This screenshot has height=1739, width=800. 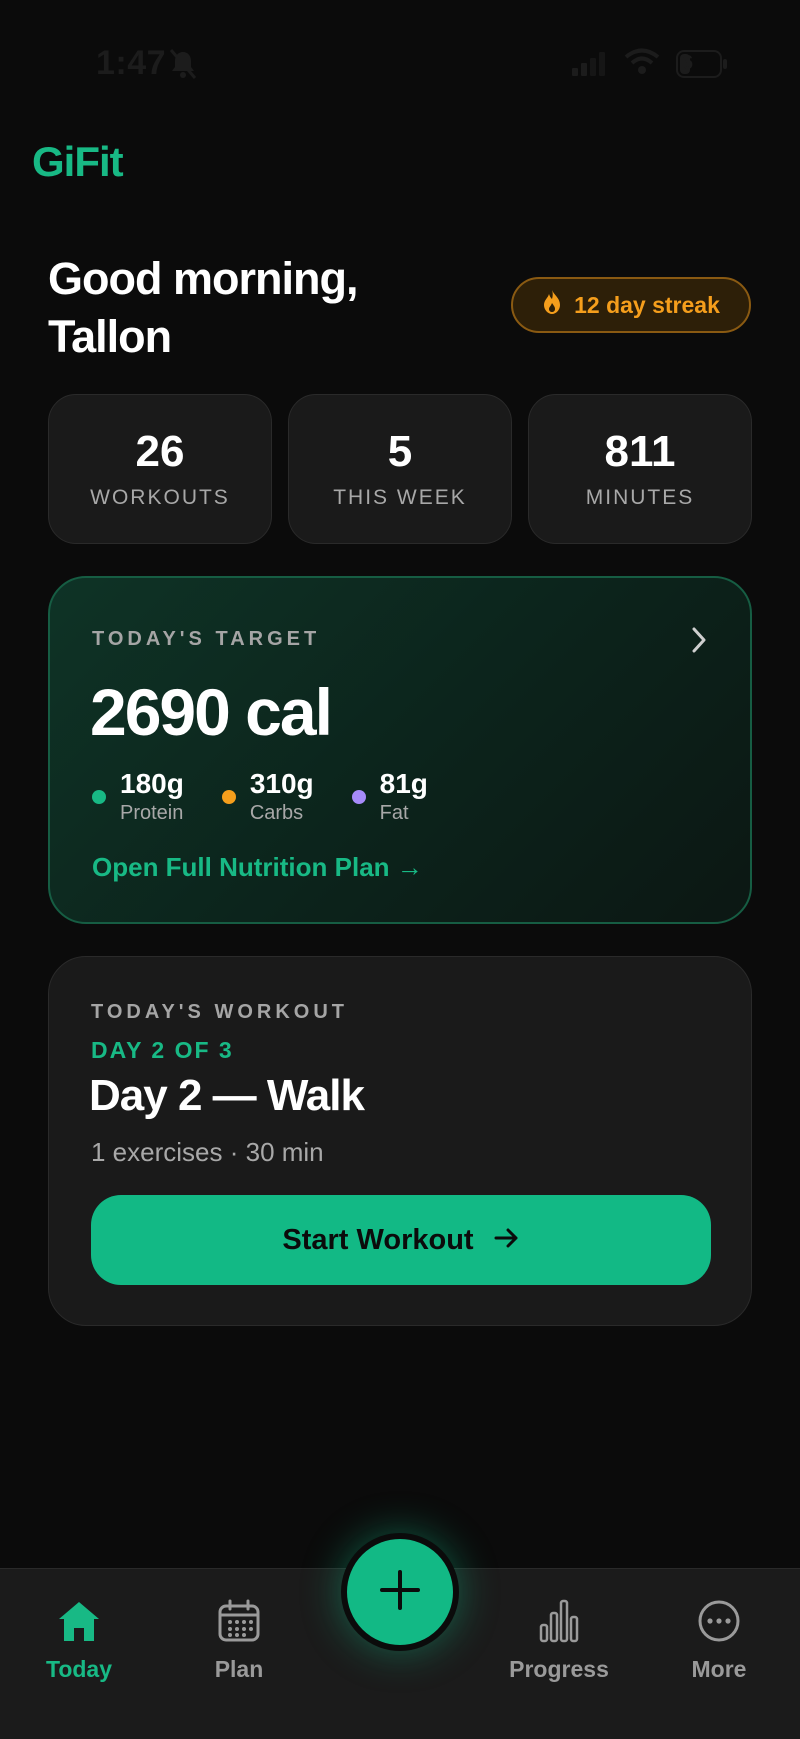 I want to click on start-workout-button: Start Workout, so click(x=401, y=1240).